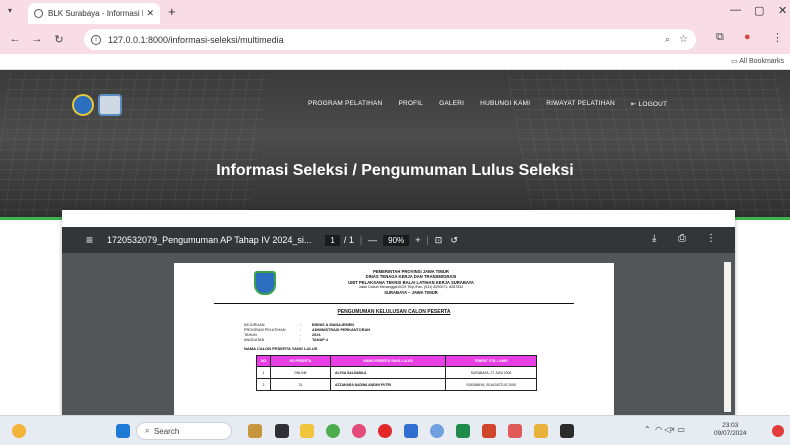 The image size is (790, 445). I want to click on logout-label: LOGOUT, so click(653, 104).